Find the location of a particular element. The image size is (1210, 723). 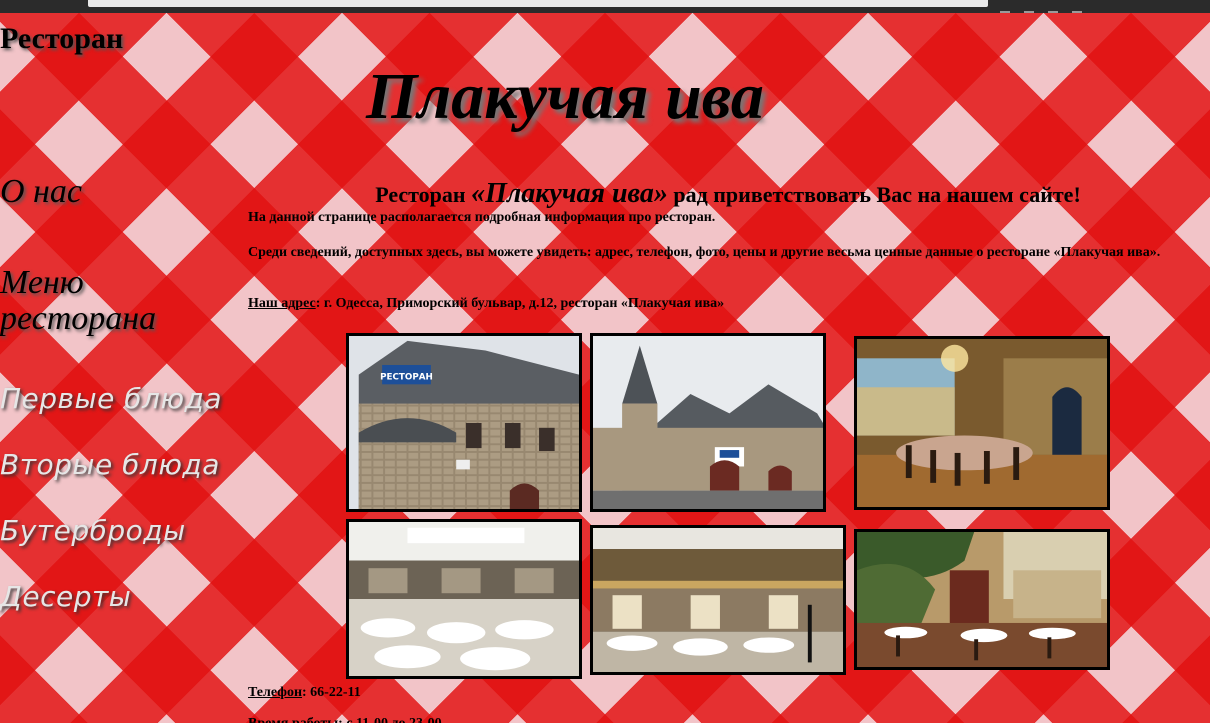

nav-link-about: О нас is located at coordinates (41, 192).